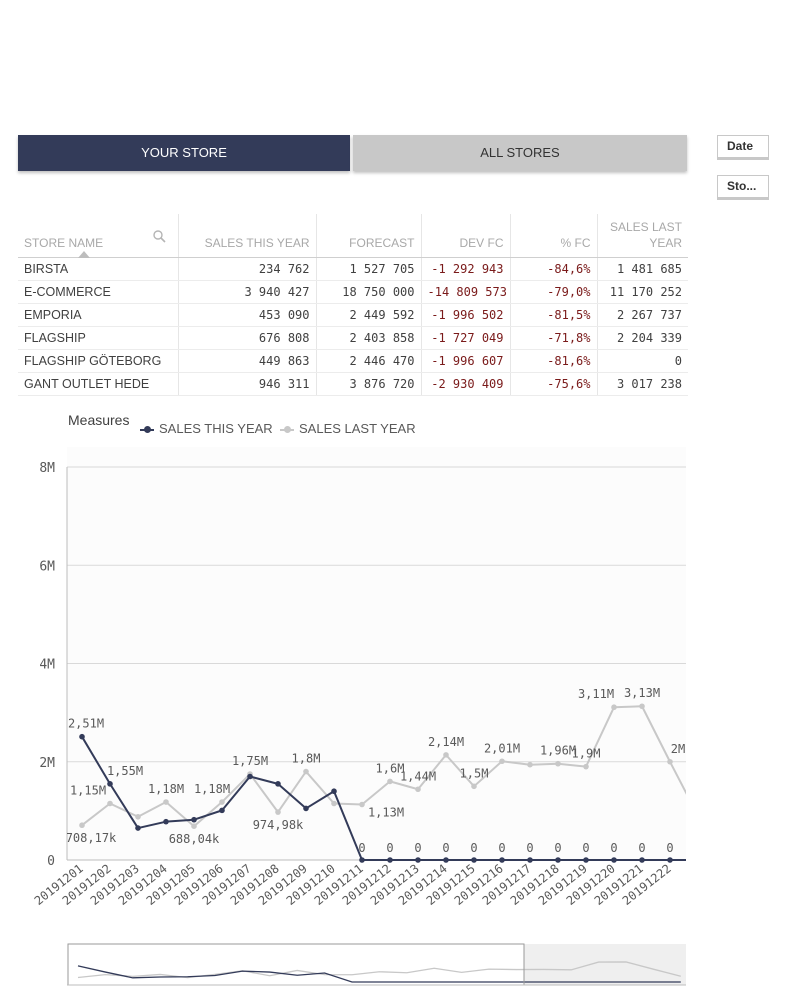 Image resolution: width=800 pixels, height=1000 pixels. What do you see at coordinates (348, 428) in the screenshot?
I see `legend-item-sales-last-year: SALES LAST YEAR` at bounding box center [348, 428].